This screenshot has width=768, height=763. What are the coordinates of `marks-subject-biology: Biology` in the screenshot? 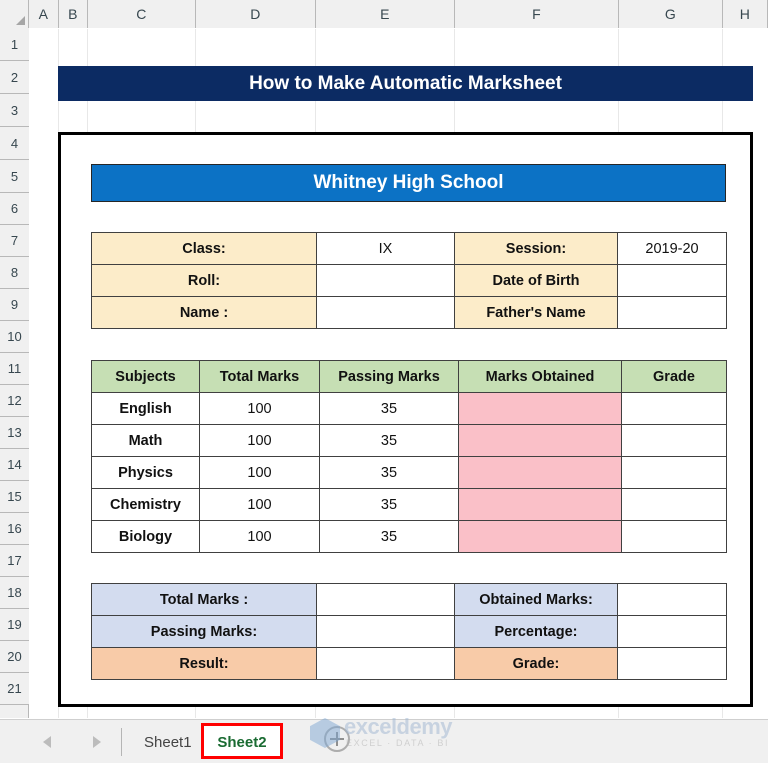 It's located at (145, 536).